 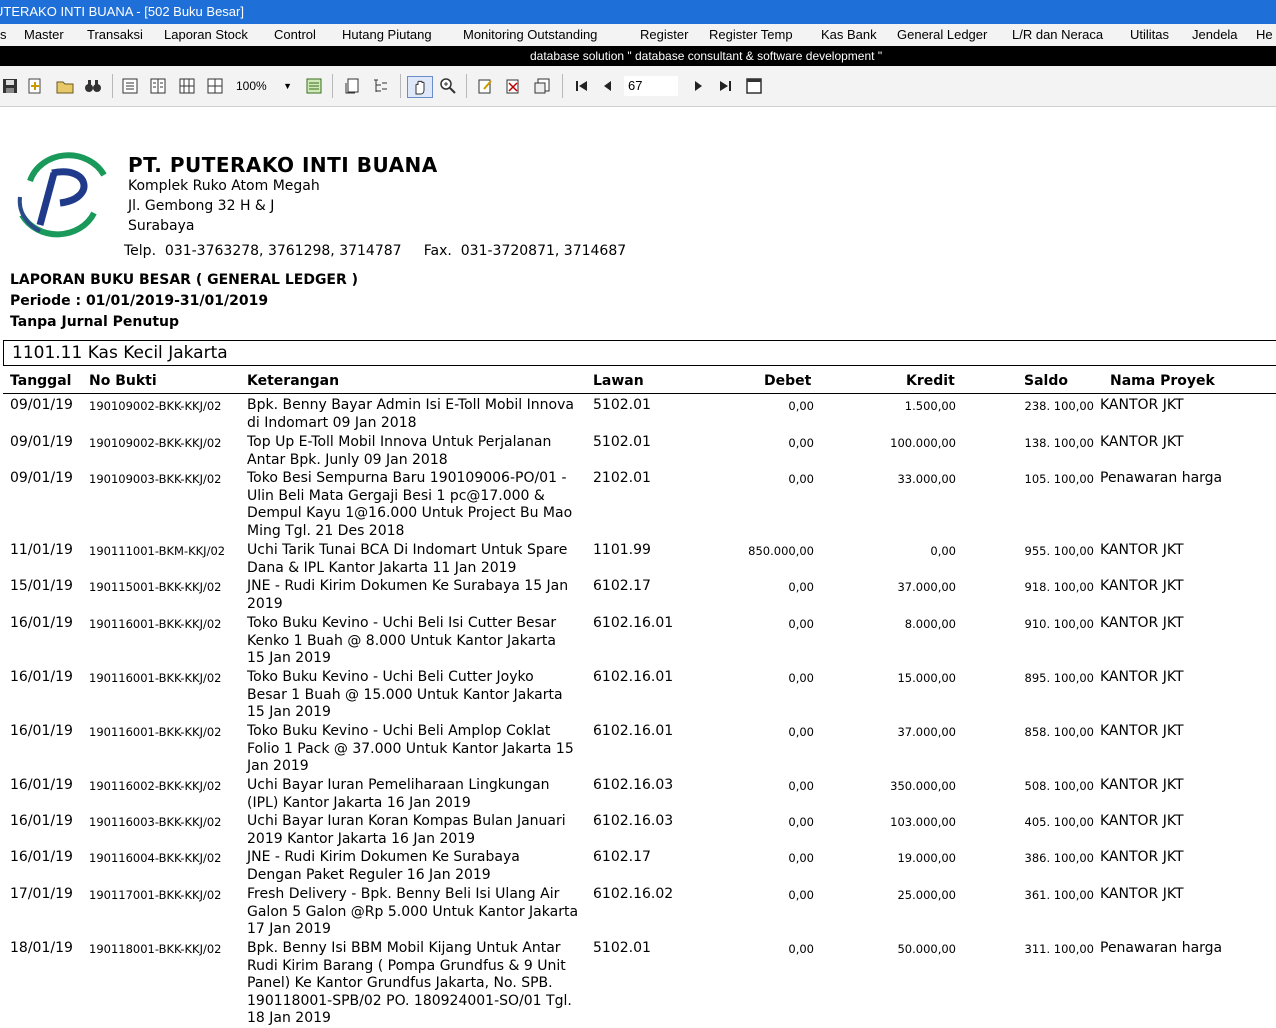 I want to click on menu-item-general-ledger: General Ledger, so click(x=942, y=35).